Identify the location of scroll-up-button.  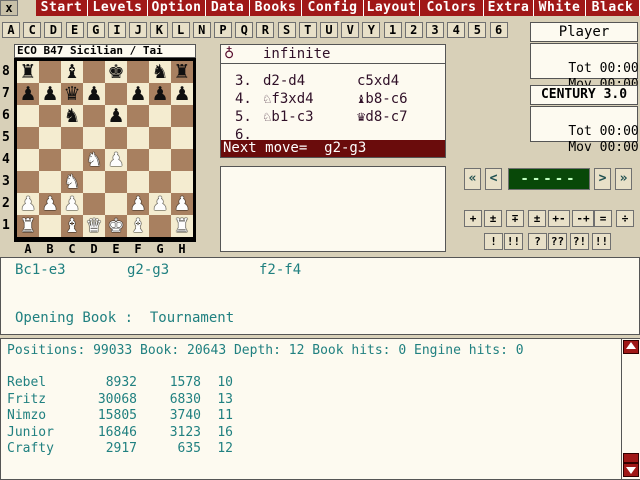
(631, 347).